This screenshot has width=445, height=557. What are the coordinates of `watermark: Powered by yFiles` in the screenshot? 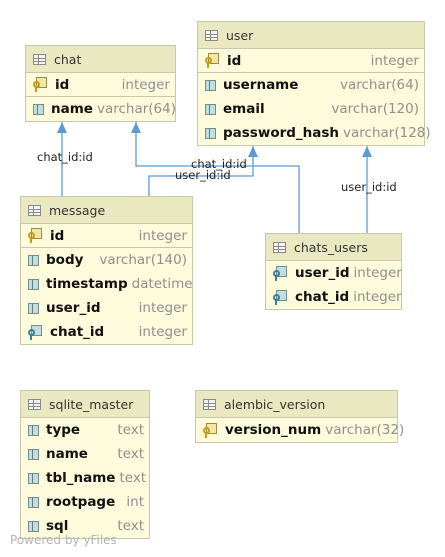 It's located at (63, 540).